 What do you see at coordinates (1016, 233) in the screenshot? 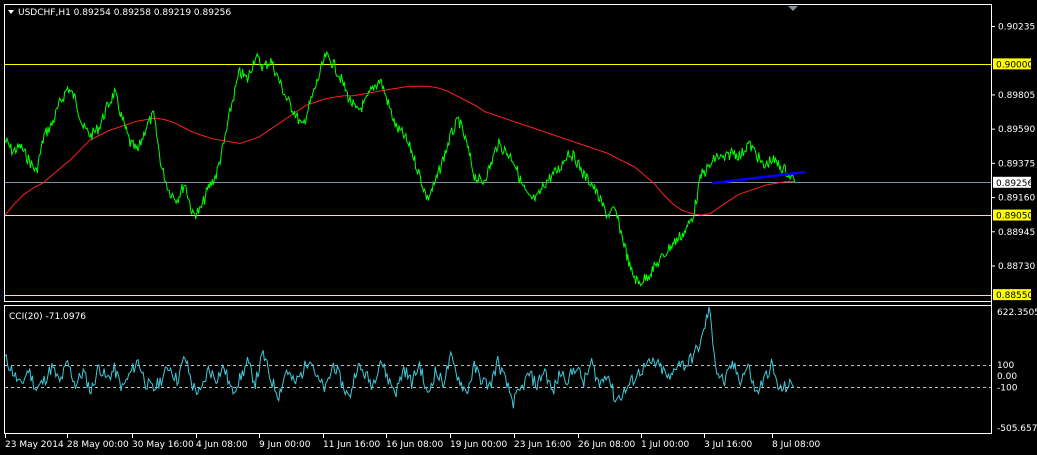
I see `price-tick-label: 0.88945` at bounding box center [1016, 233].